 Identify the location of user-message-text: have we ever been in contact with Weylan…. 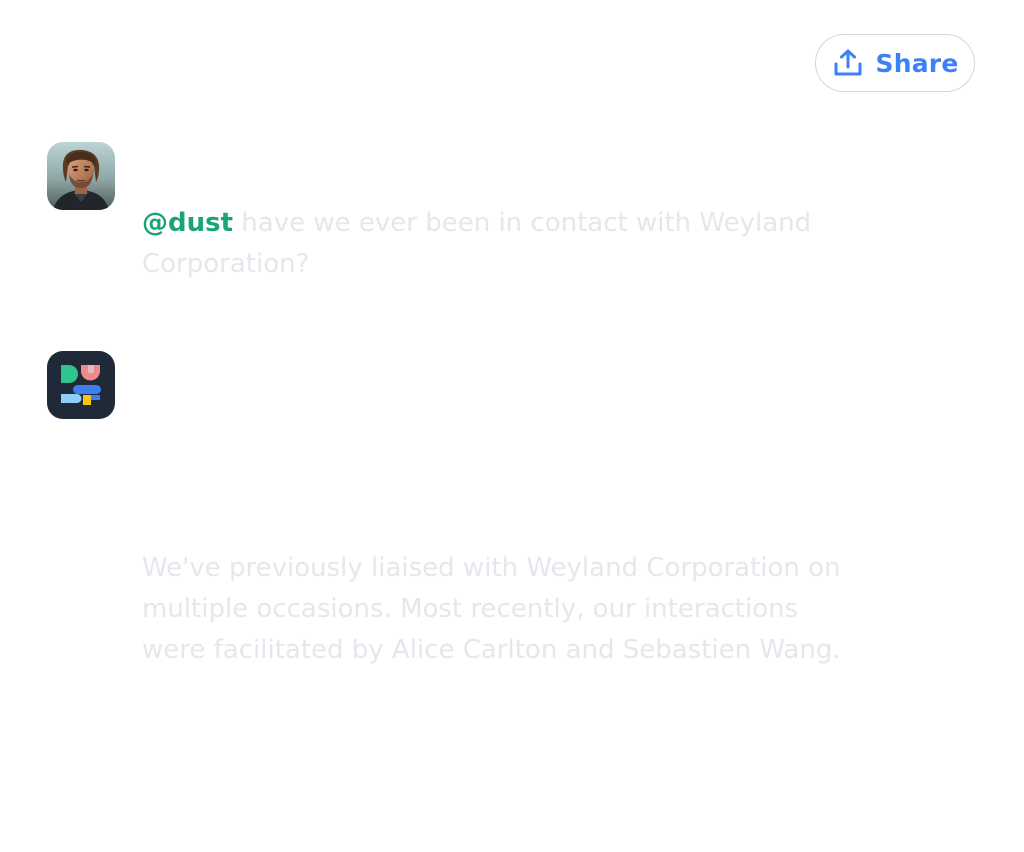
(477, 243).